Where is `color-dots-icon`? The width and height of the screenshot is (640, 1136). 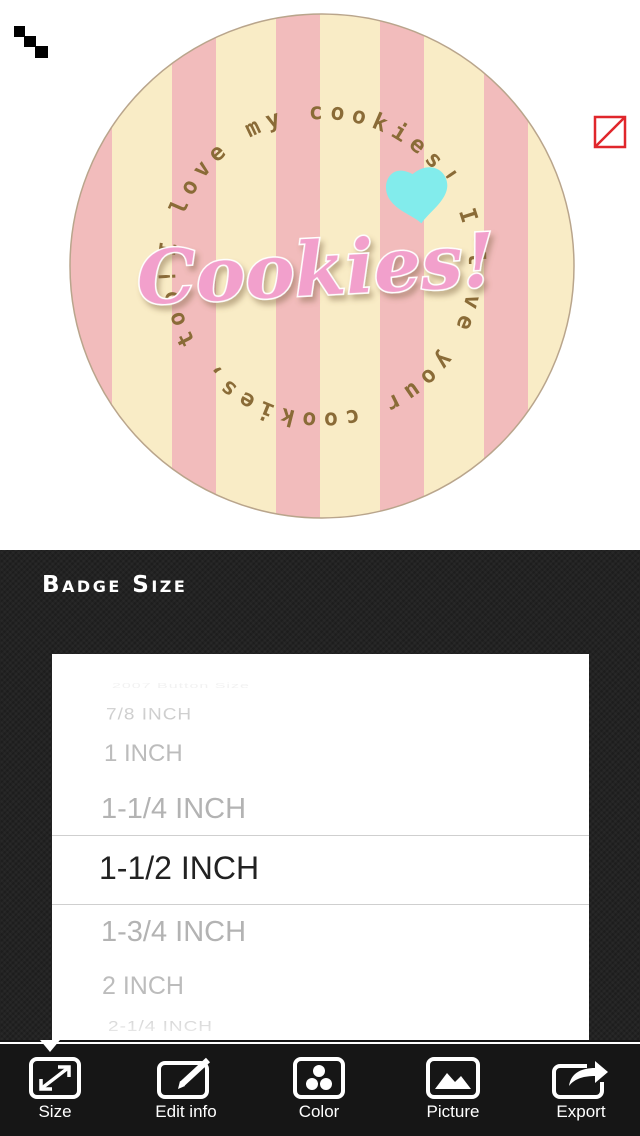 color-dots-icon is located at coordinates (319, 1078).